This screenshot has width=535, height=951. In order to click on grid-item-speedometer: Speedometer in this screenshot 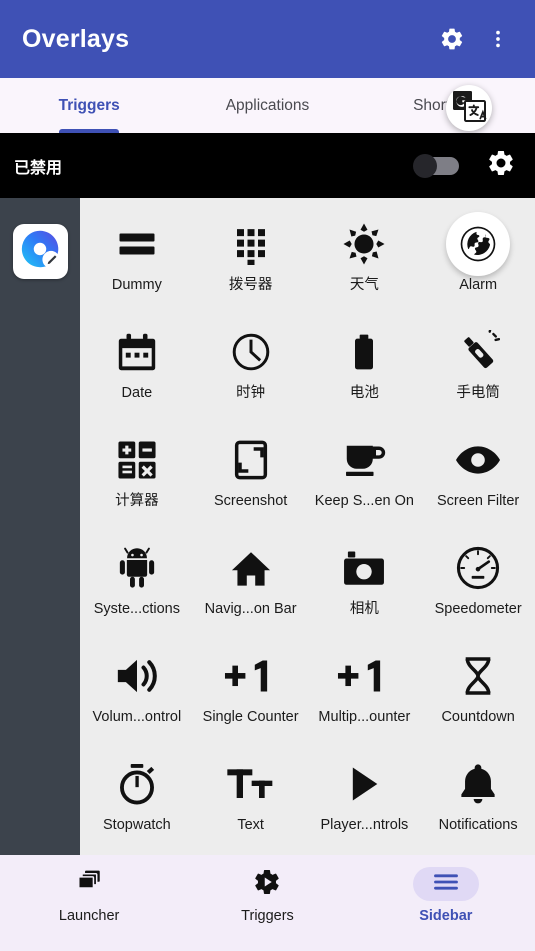, I will do `click(478, 584)`.